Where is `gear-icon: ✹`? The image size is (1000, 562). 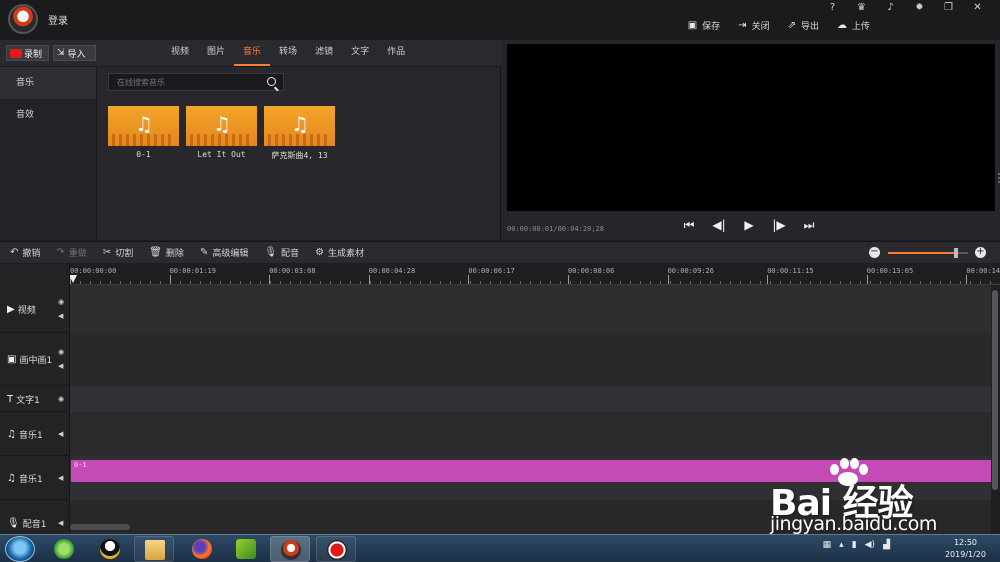 gear-icon: ✹ is located at coordinates (919, 8).